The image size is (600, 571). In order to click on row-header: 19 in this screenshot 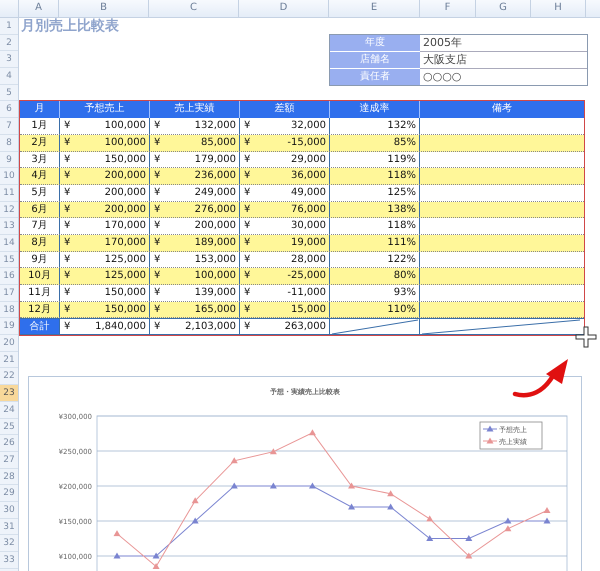, I will do `click(9, 327)`.